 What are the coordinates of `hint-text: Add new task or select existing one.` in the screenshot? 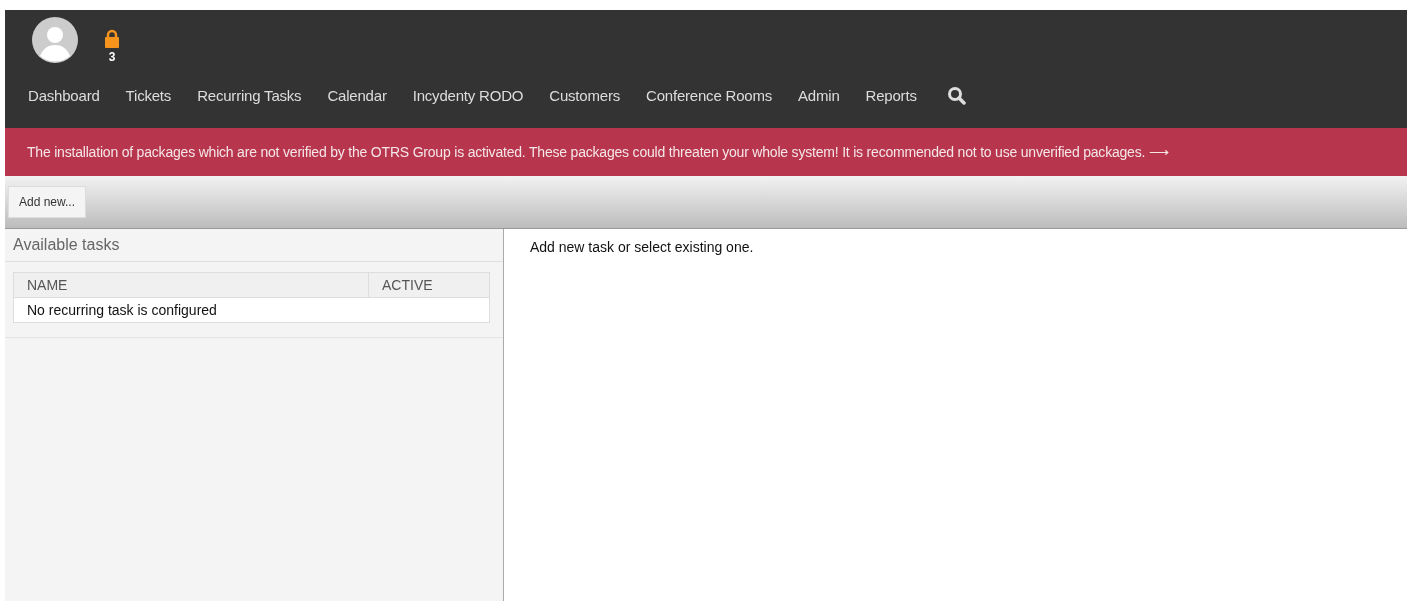 It's located at (642, 247).